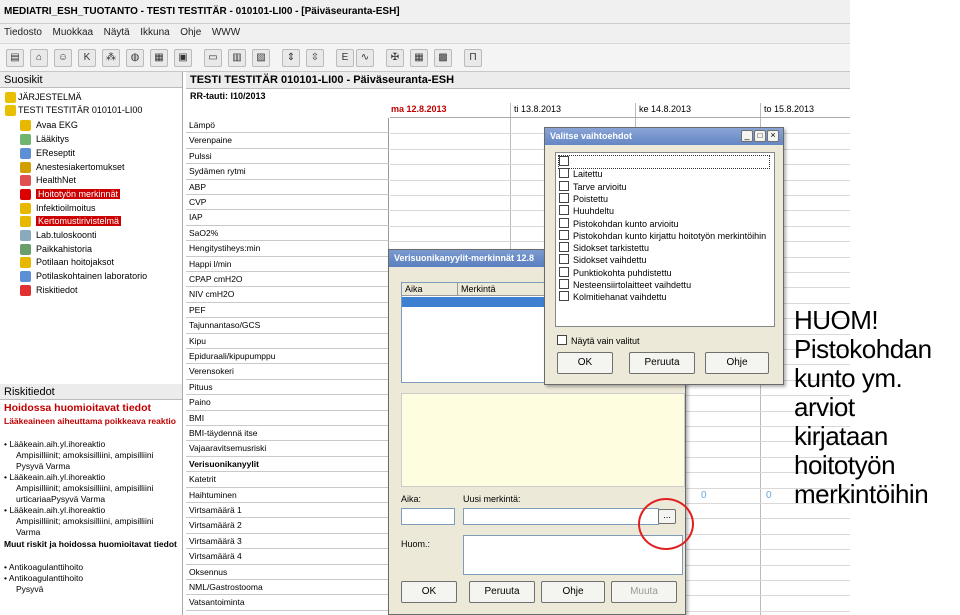 The height and width of the screenshot is (615, 960). Describe the element at coordinates (287, 218) in the screenshot. I see `vital-row: IAP` at that location.